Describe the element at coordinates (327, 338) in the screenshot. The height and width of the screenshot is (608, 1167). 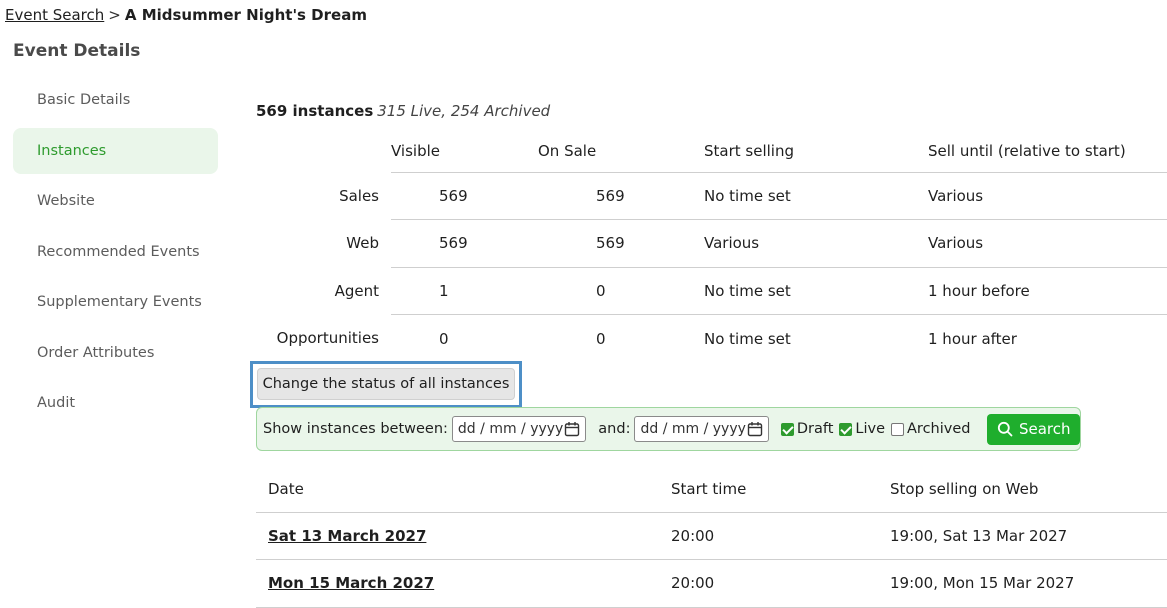
I see `status-row-label: Opportunities` at that location.